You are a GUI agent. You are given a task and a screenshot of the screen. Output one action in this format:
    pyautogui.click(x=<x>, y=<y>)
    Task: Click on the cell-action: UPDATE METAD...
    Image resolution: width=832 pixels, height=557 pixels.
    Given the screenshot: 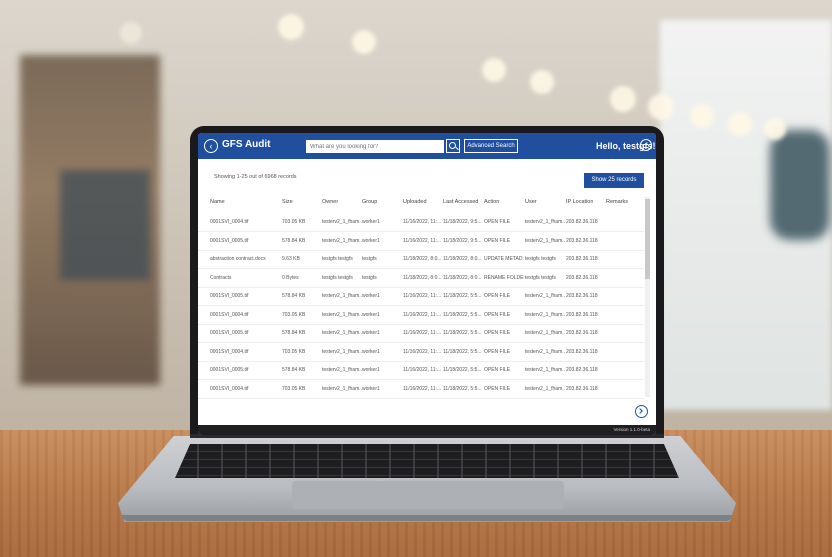 What is the action you would take?
    pyautogui.click(x=504, y=259)
    